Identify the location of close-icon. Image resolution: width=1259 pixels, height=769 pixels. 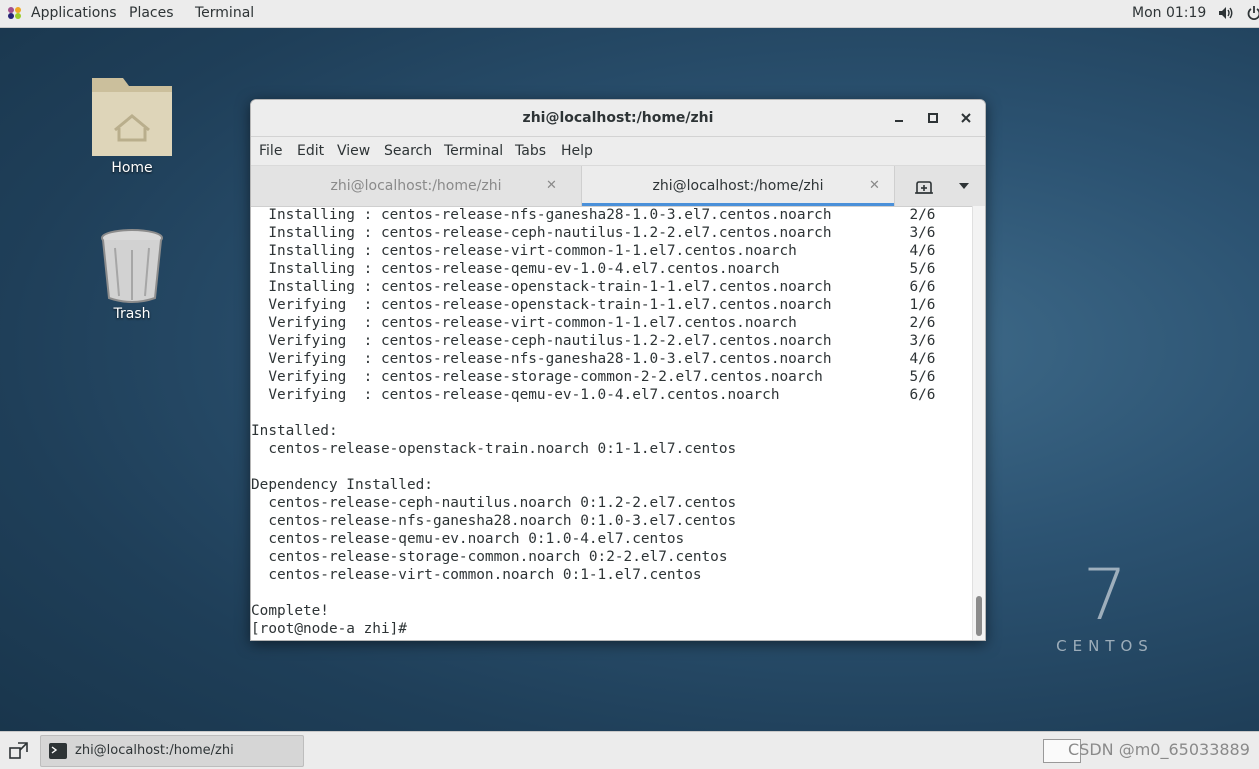
(966, 118).